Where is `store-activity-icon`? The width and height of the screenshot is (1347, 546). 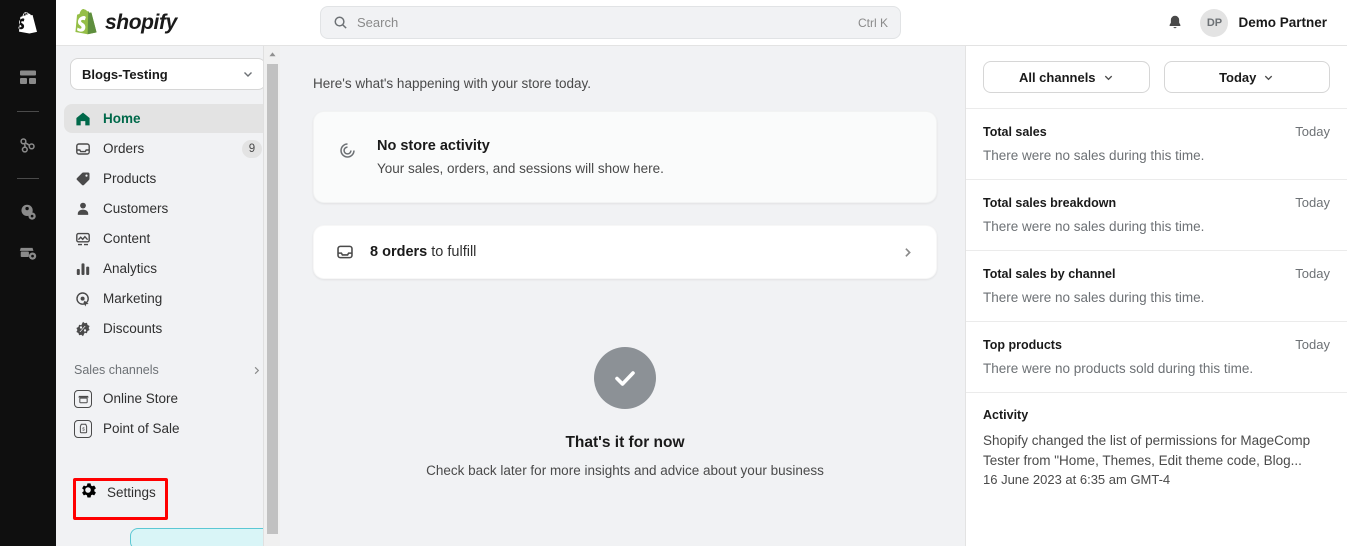 store-activity-icon is located at coordinates (347, 151).